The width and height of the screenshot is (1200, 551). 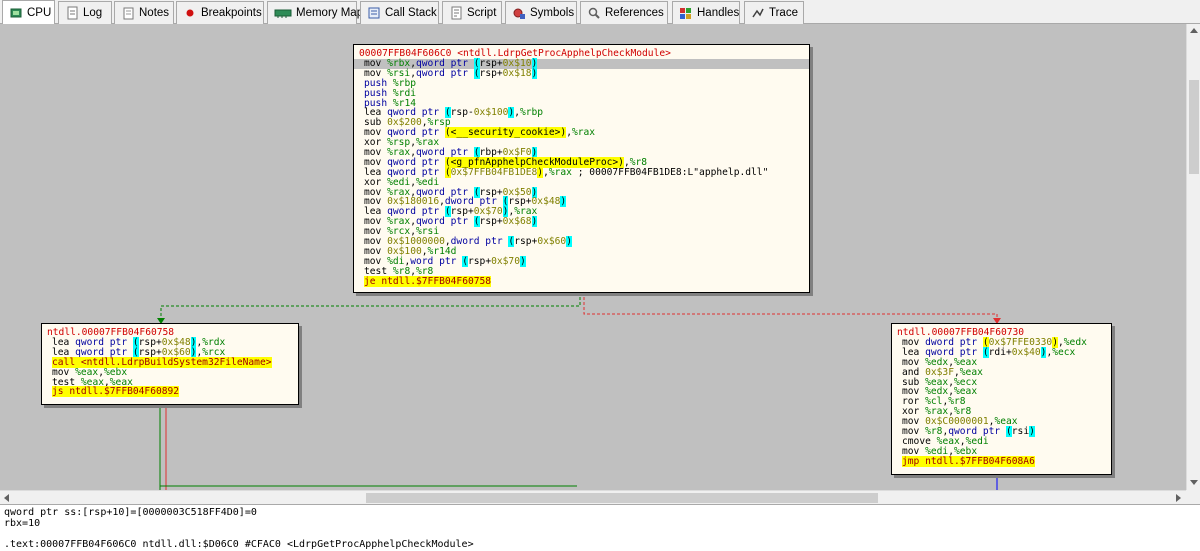 I want to click on info-line: rbx=10, so click(x=22, y=523).